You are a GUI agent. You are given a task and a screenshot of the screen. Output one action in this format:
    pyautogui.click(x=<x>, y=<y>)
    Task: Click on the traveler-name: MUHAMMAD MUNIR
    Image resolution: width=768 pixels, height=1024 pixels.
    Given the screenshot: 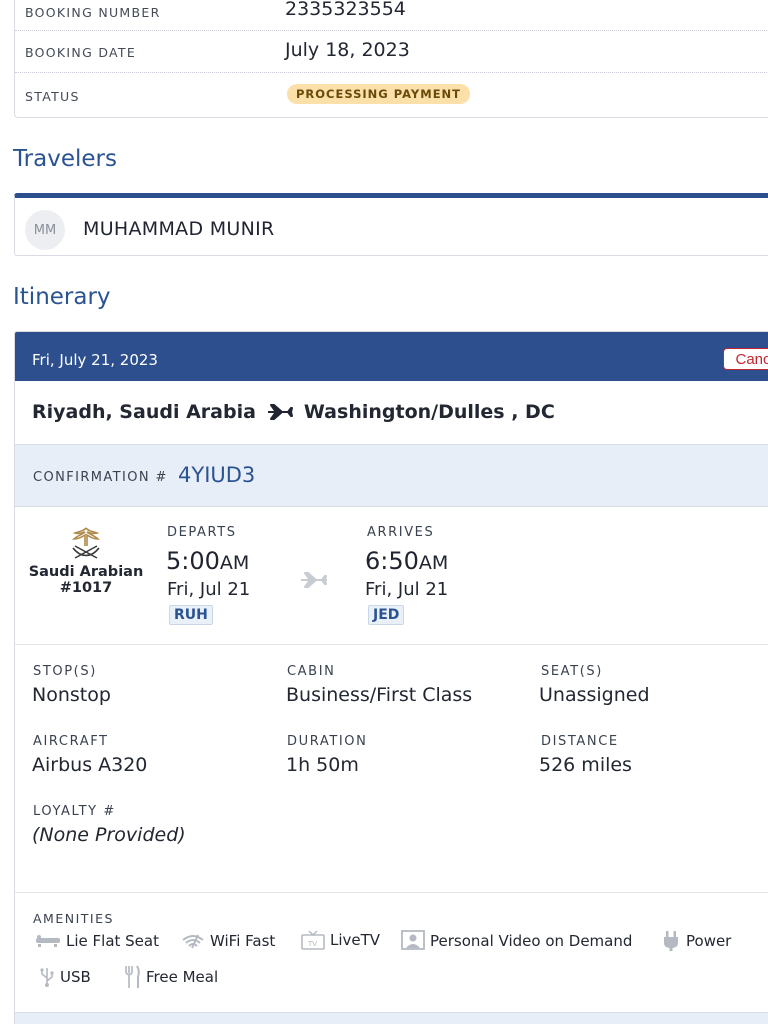 What is the action you would take?
    pyautogui.click(x=179, y=229)
    